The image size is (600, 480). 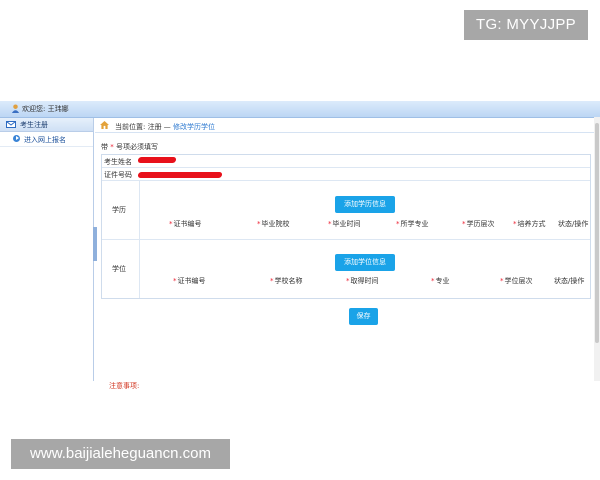 I want to click on deg-col-level: *学位层次, so click(x=516, y=281).